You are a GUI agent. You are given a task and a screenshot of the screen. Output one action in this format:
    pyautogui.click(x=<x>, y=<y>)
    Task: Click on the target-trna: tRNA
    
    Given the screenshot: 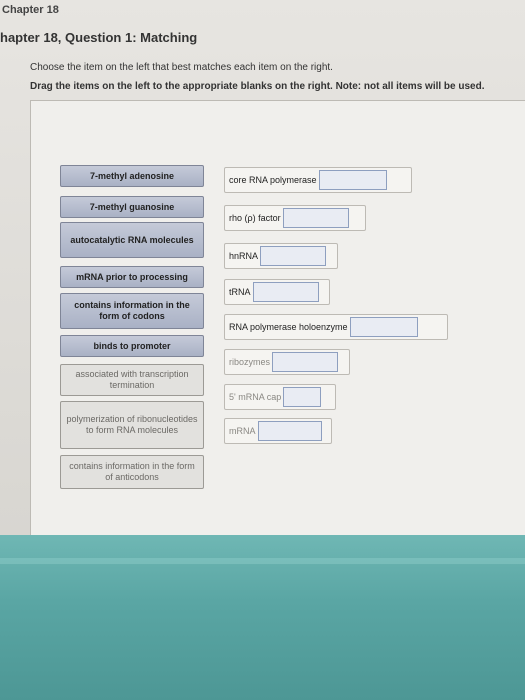 What is the action you would take?
    pyautogui.click(x=277, y=292)
    